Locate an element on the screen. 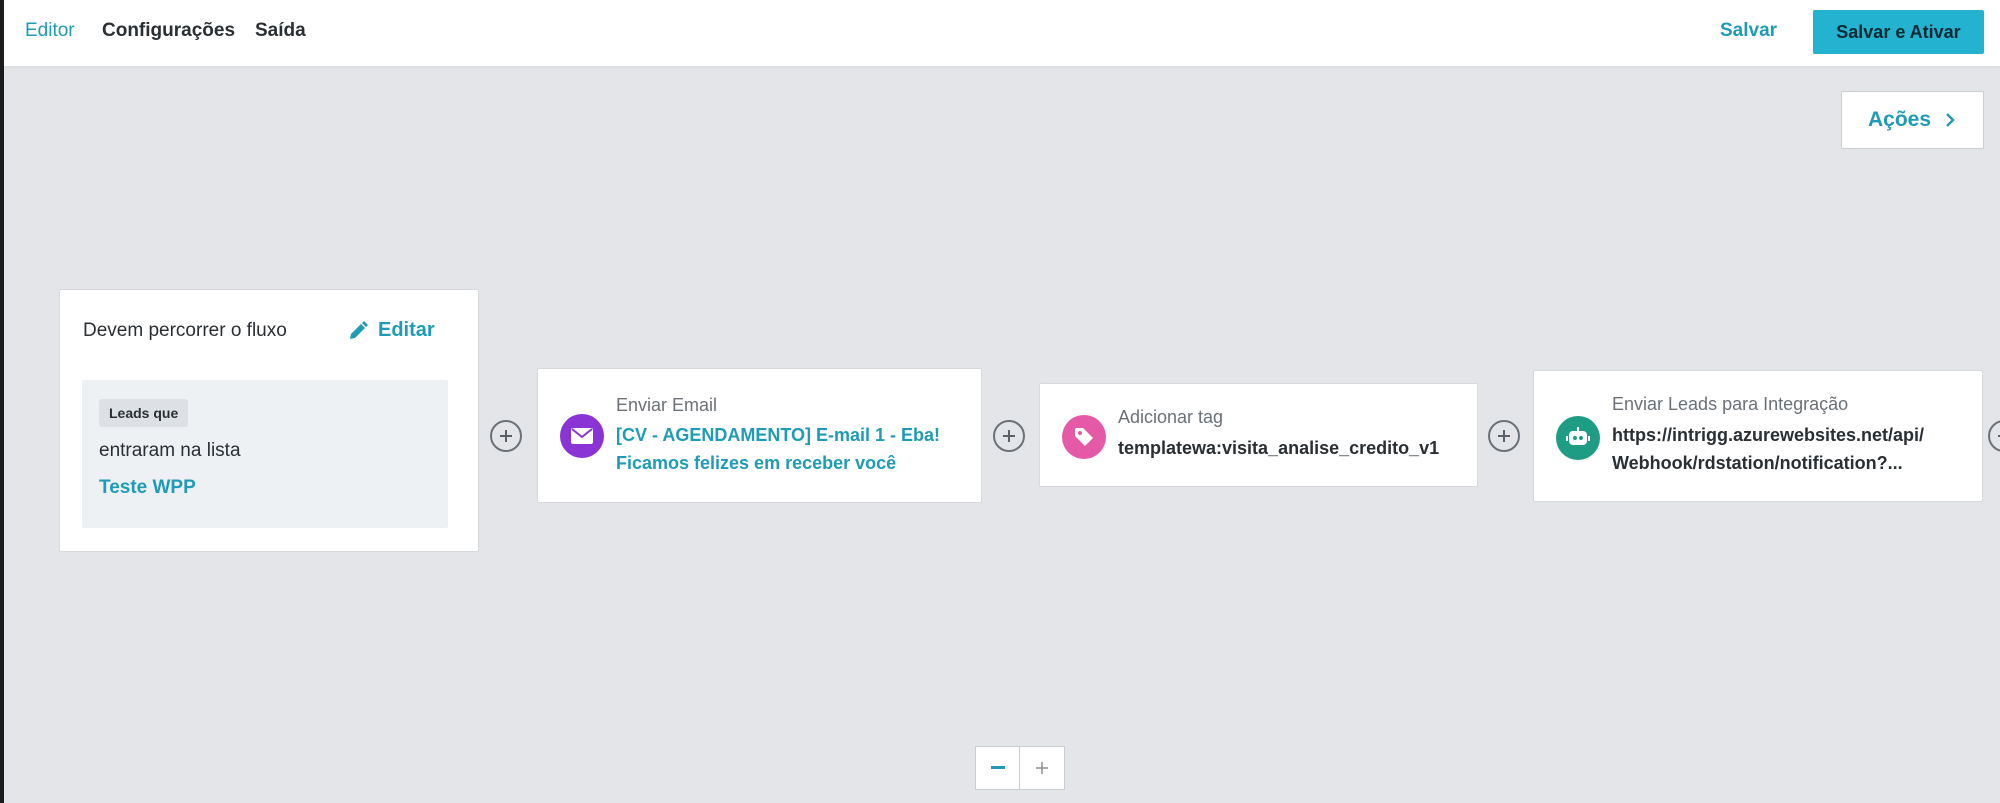 This screenshot has height=803, width=2000. edit-label: Editar is located at coordinates (406, 330).